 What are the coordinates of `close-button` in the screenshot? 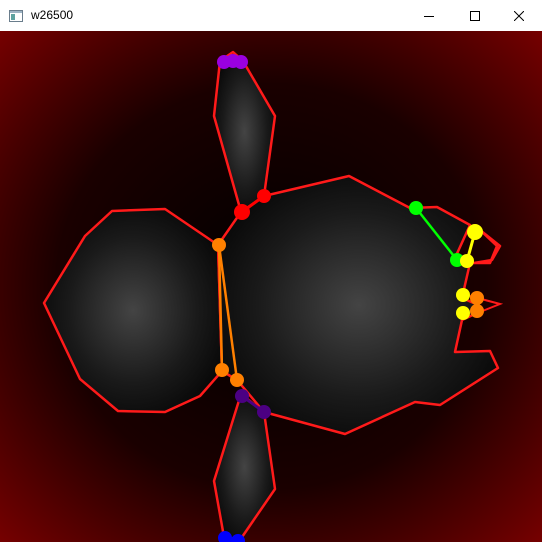 It's located at (519, 15).